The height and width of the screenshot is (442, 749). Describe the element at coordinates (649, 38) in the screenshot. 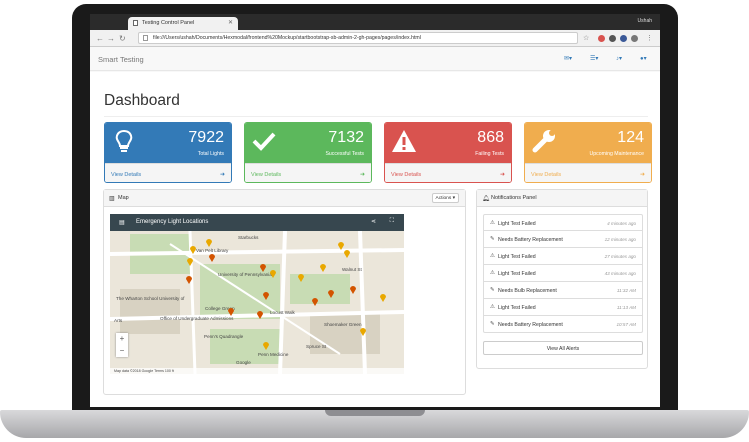

I see `menu-icon: ⋮` at that location.